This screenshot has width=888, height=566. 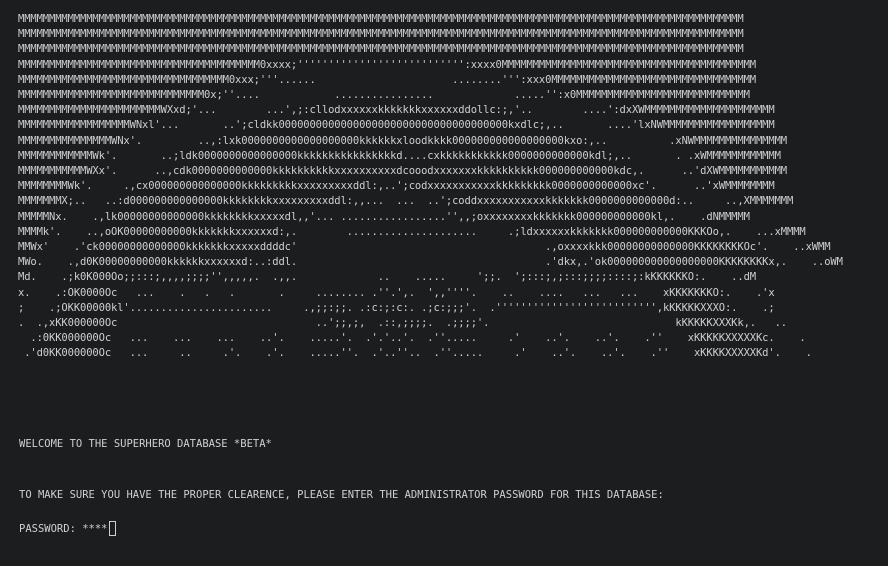 I want to click on text-cursor, so click(x=112, y=528).